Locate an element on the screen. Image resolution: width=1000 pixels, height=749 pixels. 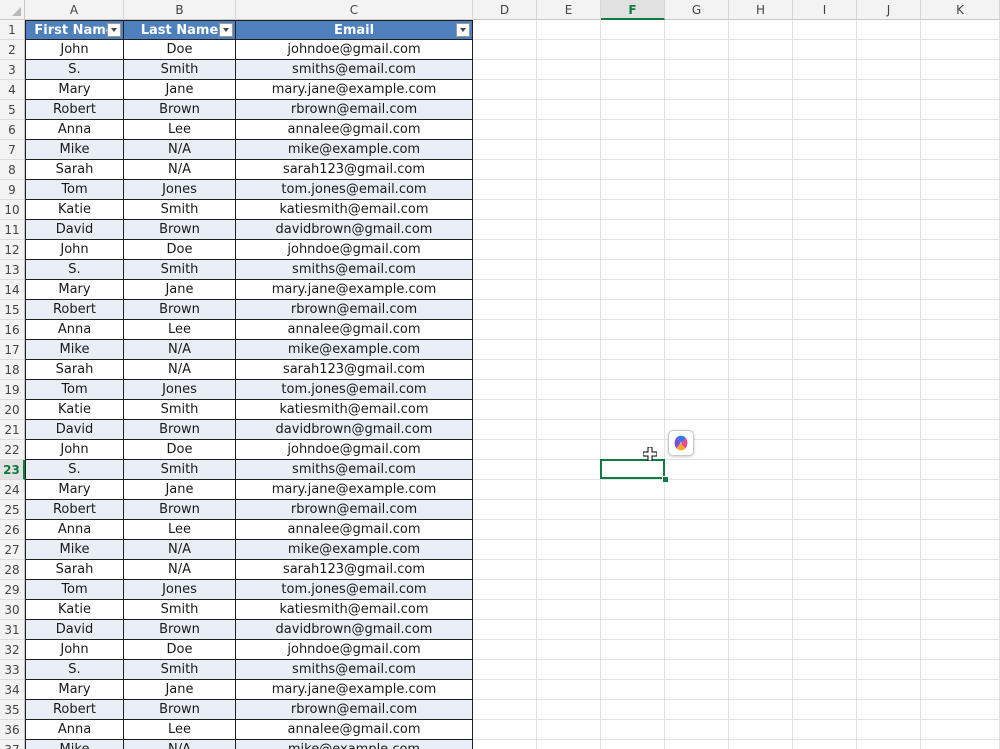
table-cell: Mike is located at coordinates (74, 350).